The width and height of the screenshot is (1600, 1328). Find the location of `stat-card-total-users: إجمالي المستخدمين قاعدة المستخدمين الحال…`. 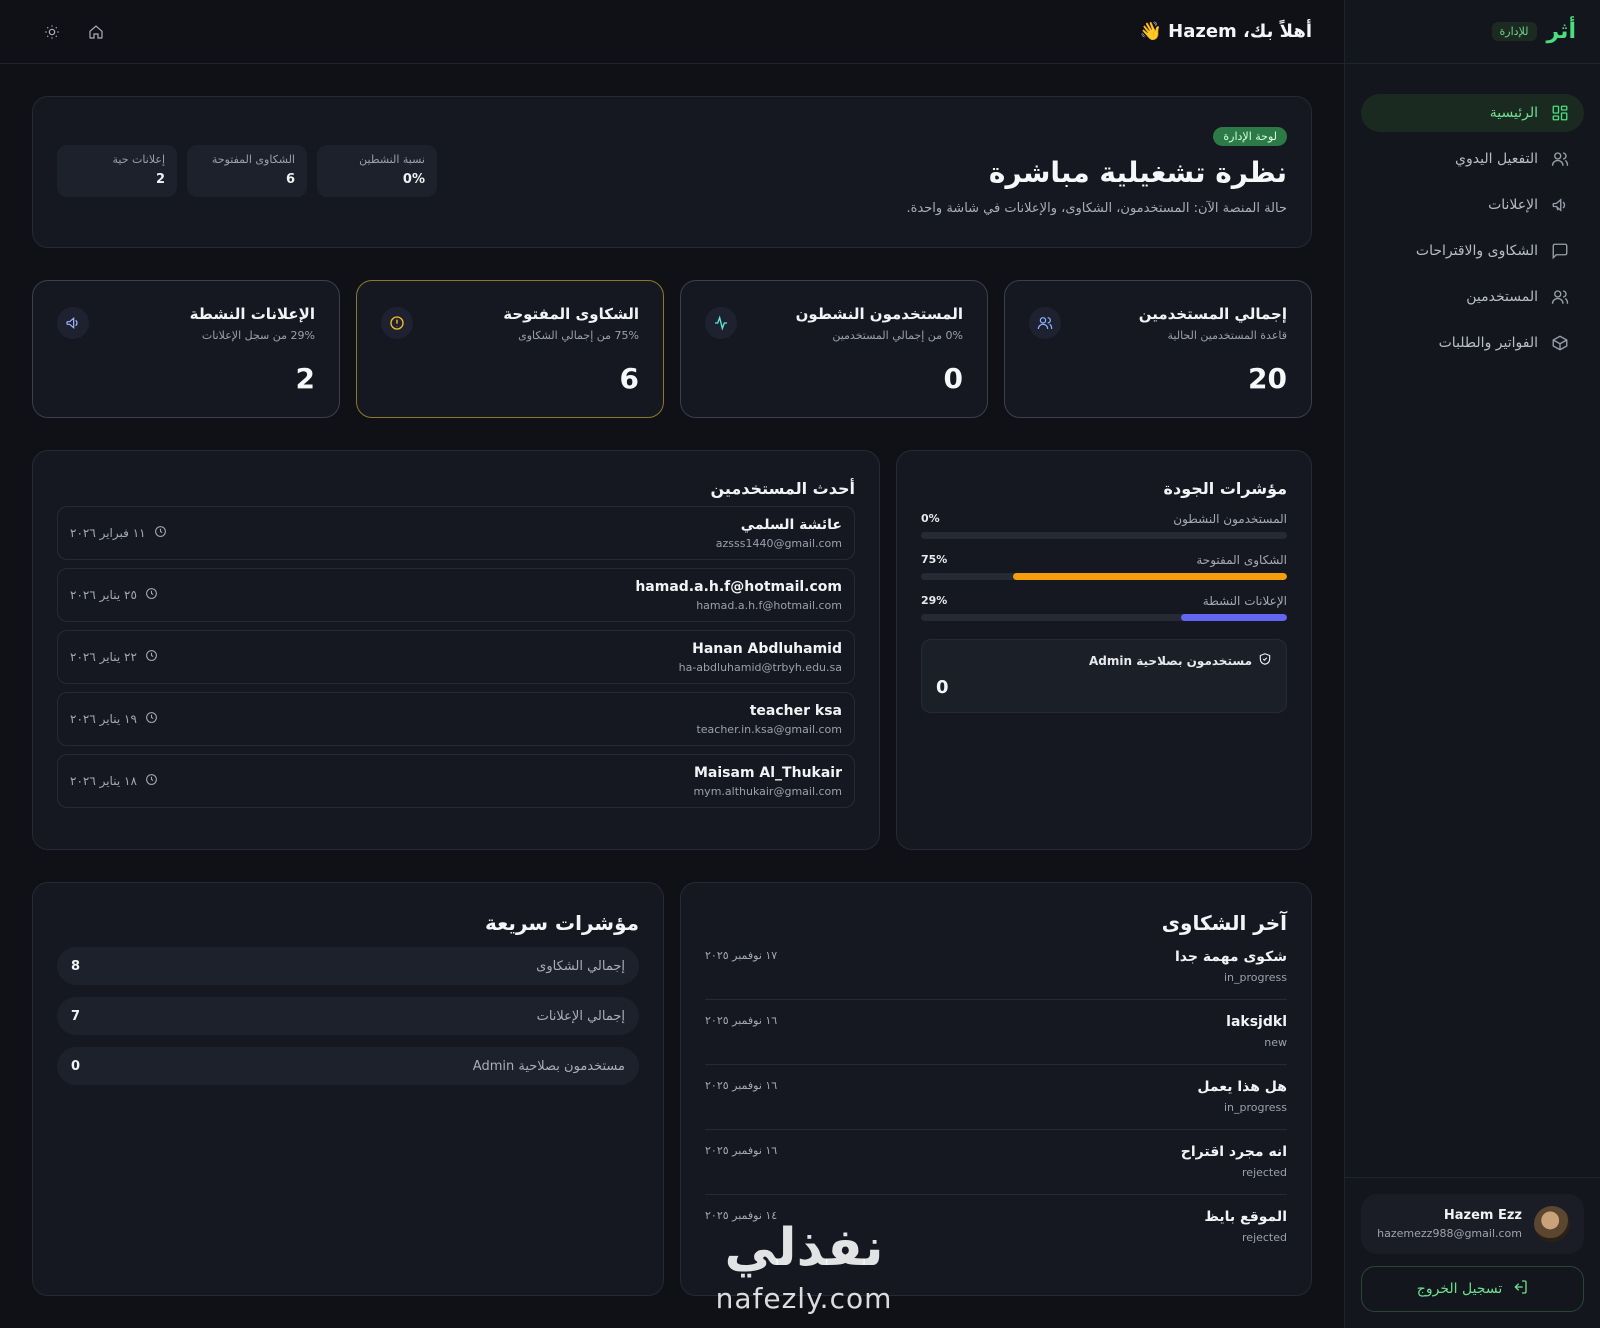

stat-card-total-users: إجمالي المستخدمين قاعدة المستخدمين الحال… is located at coordinates (1158, 349).